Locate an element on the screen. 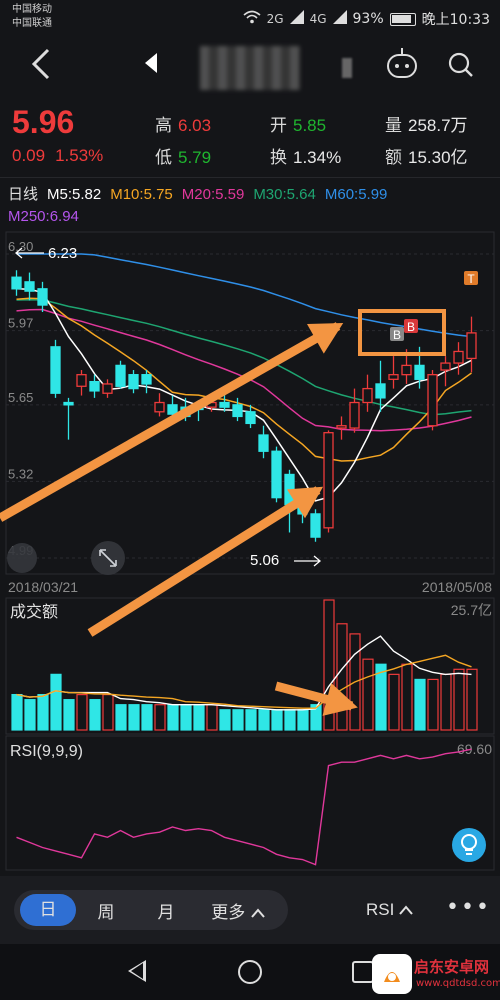 This screenshot has width=500, height=1000. change-value: 0.09 is located at coordinates (29, 155).